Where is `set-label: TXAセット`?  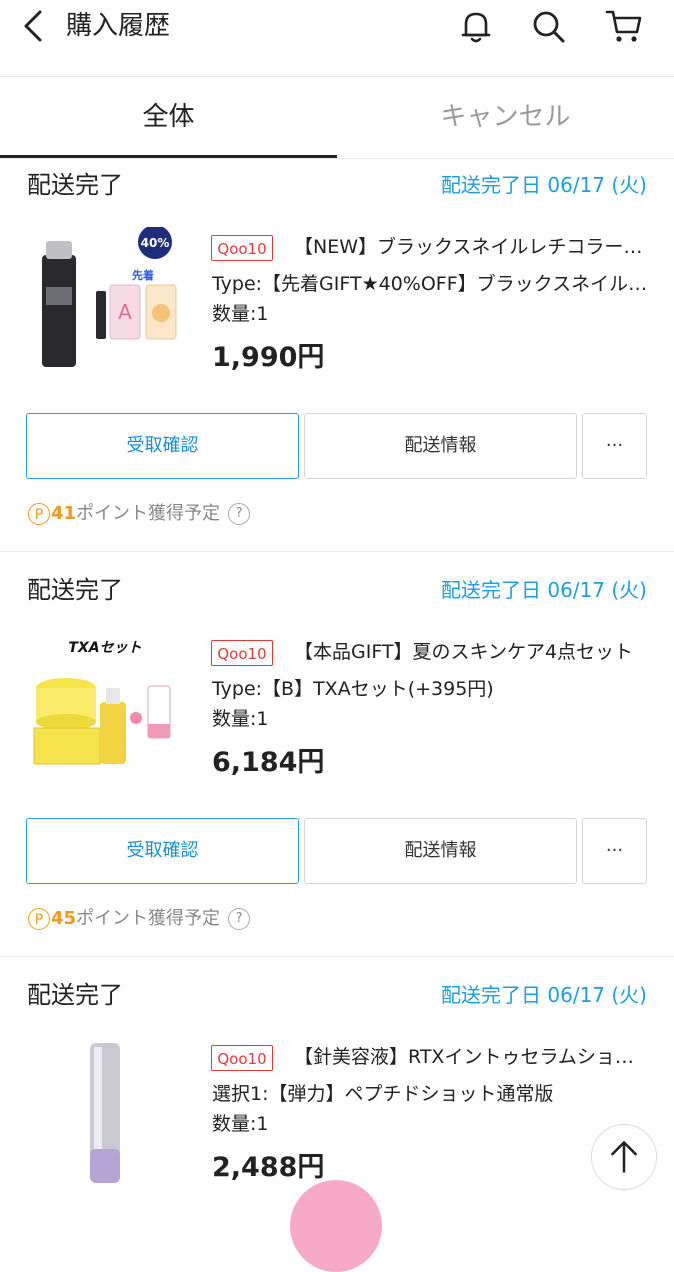
set-label: TXAセット is located at coordinates (104, 648).